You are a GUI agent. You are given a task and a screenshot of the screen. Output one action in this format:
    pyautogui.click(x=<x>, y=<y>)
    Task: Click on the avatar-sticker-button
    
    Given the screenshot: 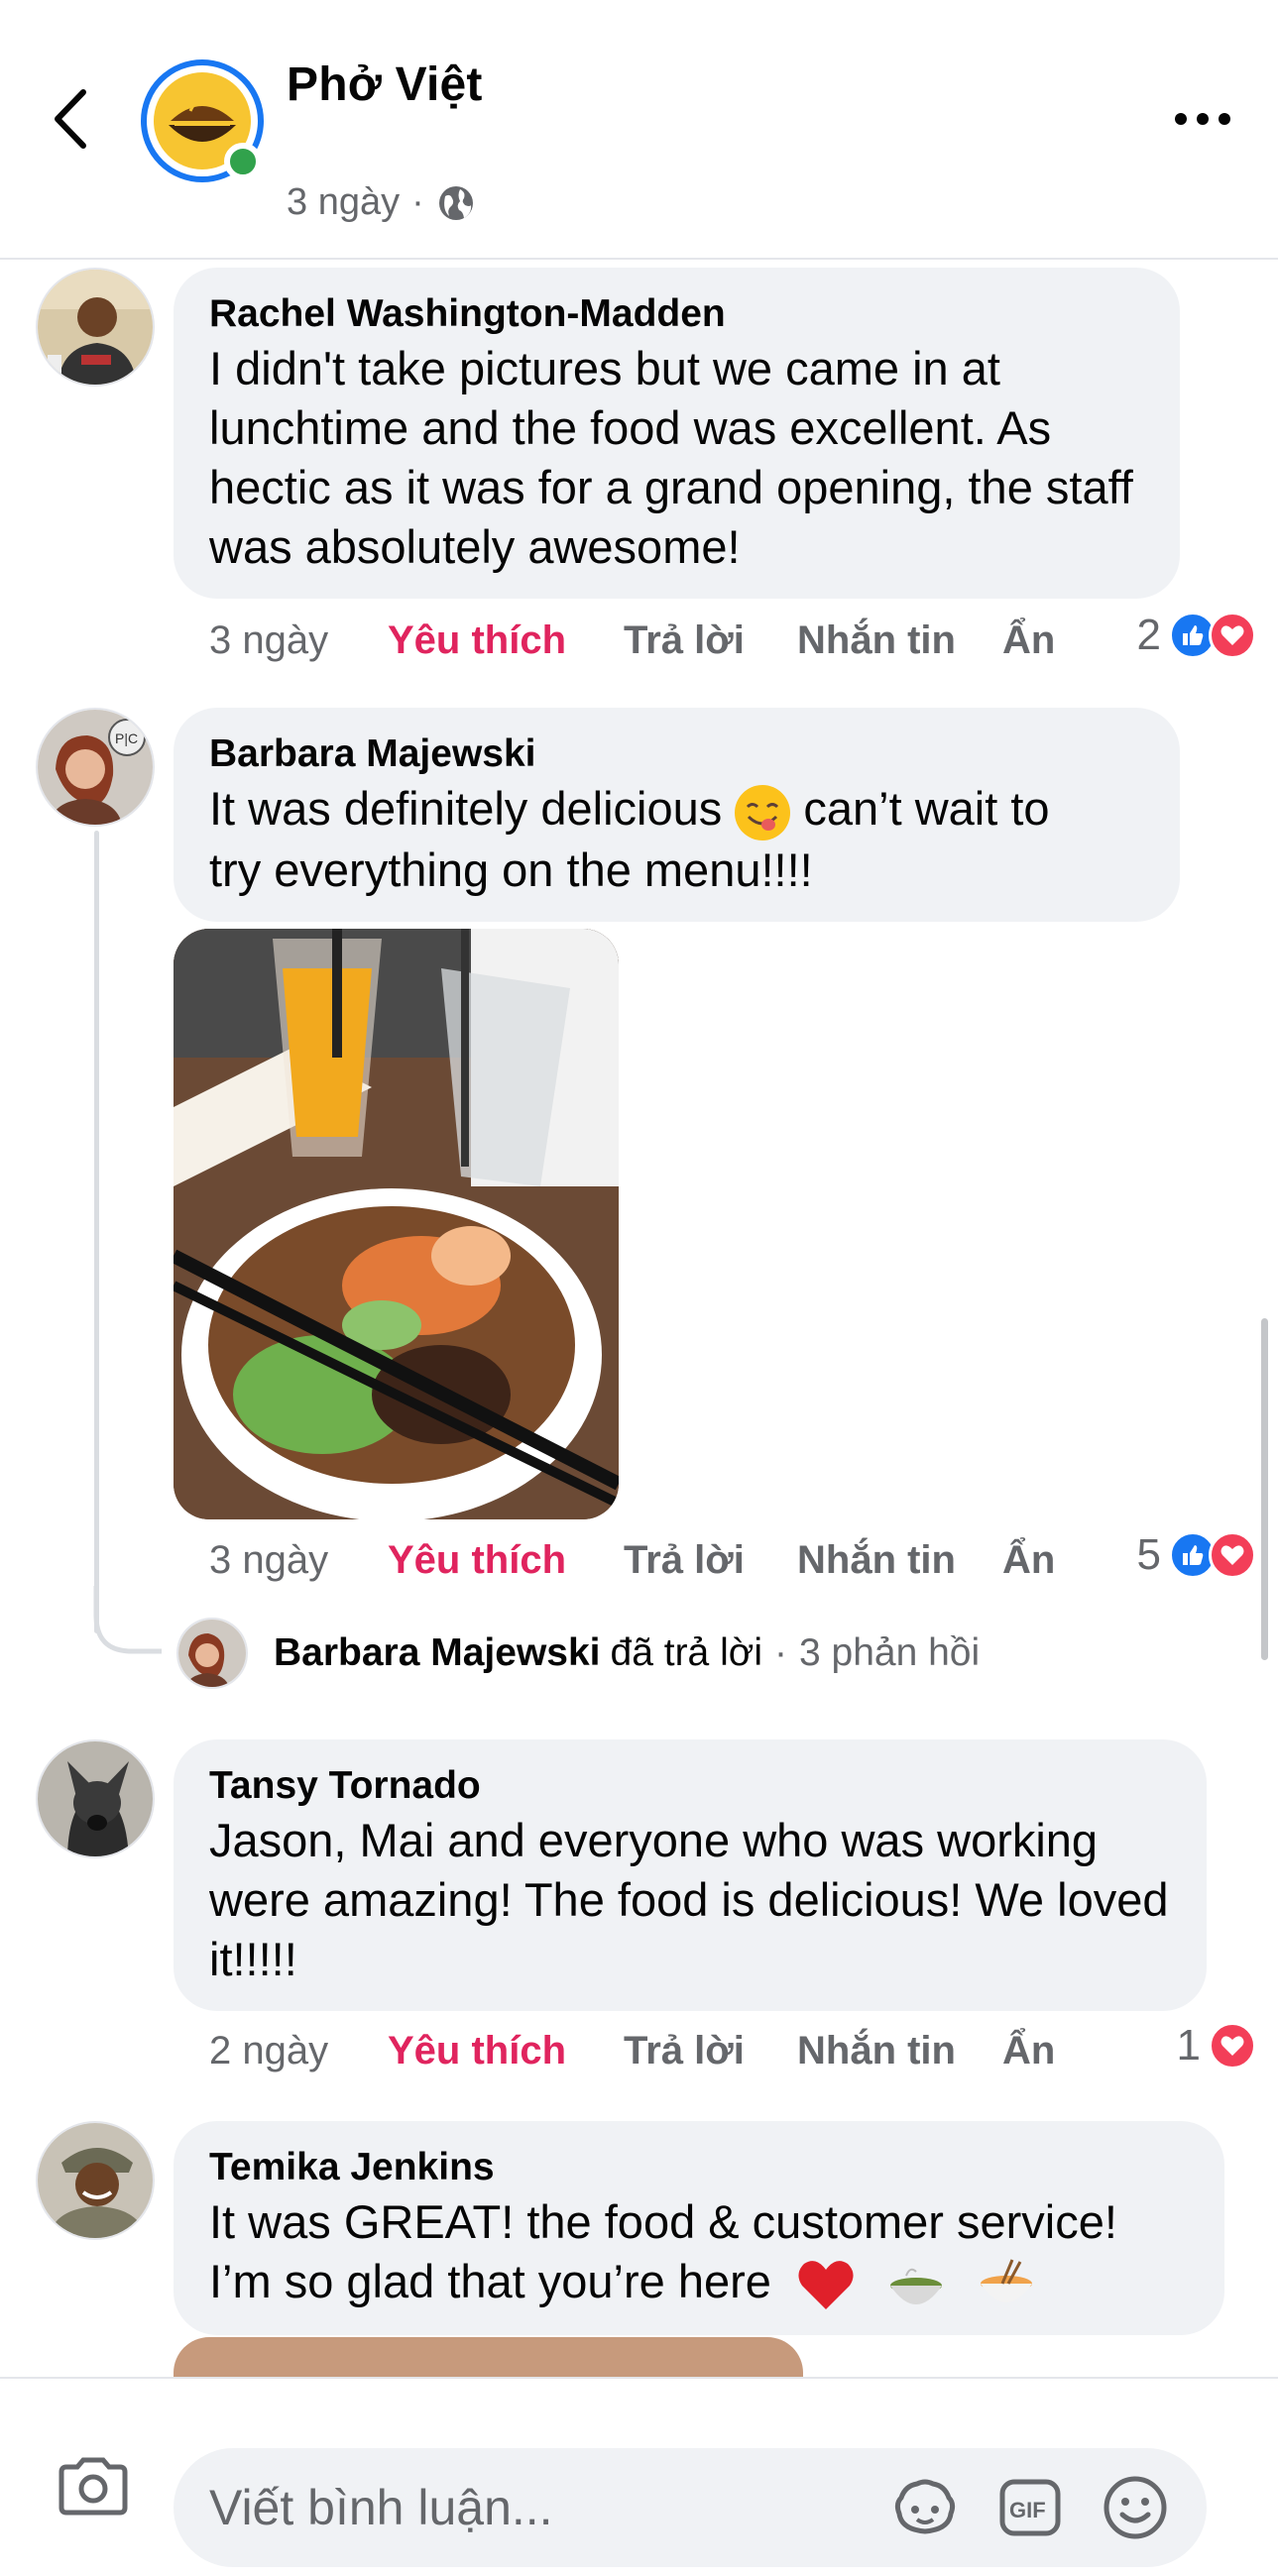 What is the action you would take?
    pyautogui.click(x=925, y=2507)
    